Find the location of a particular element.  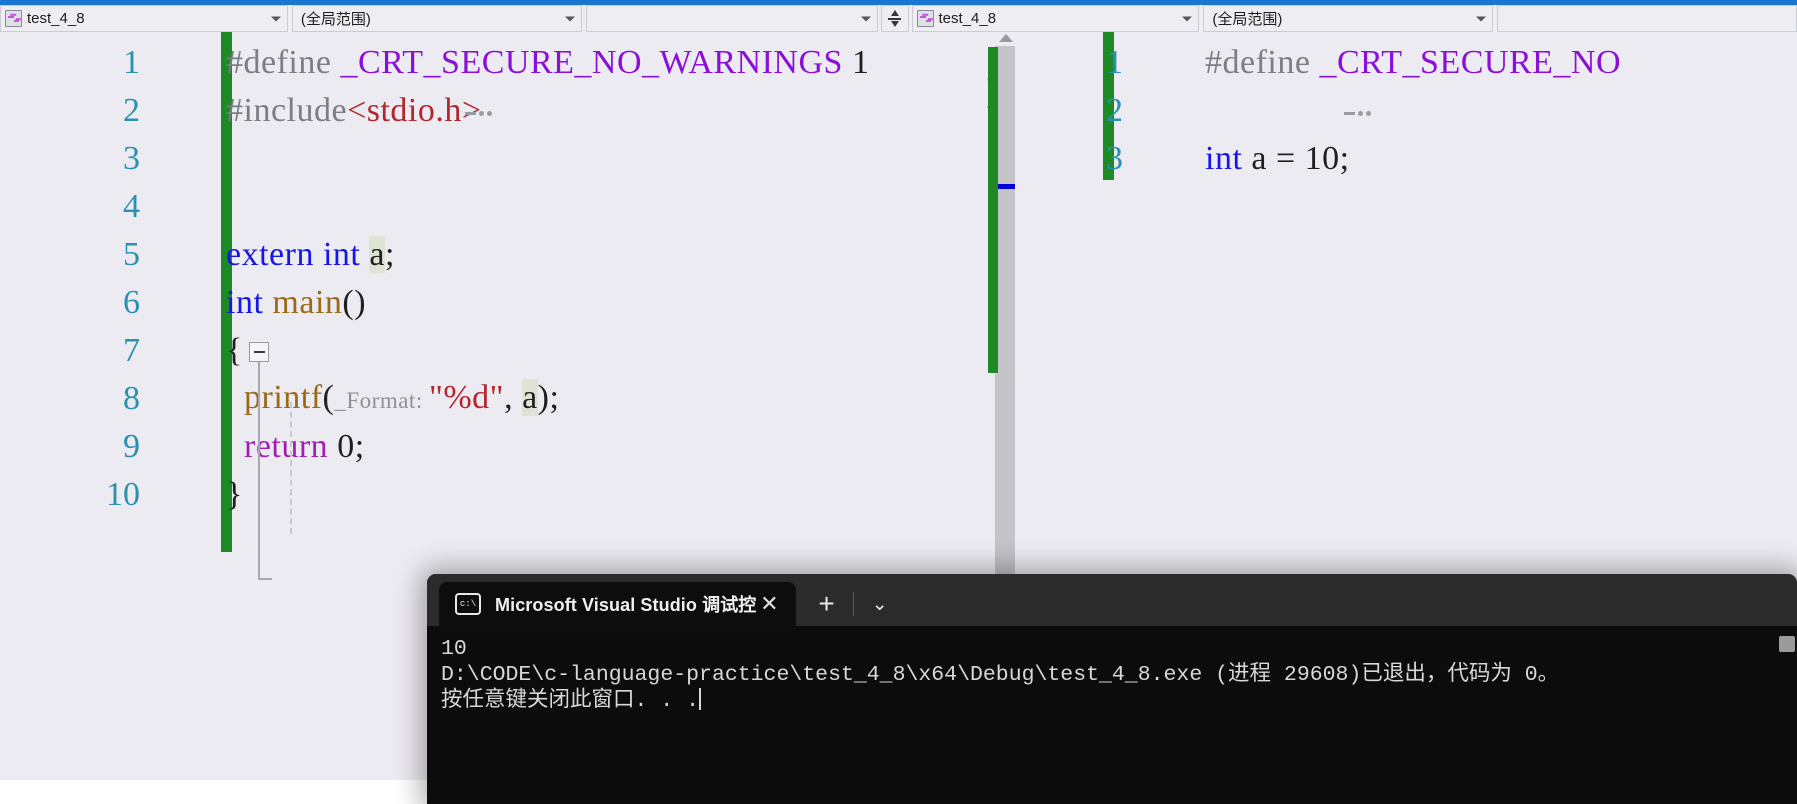

toolbar-divider is located at coordinates (853, 604).